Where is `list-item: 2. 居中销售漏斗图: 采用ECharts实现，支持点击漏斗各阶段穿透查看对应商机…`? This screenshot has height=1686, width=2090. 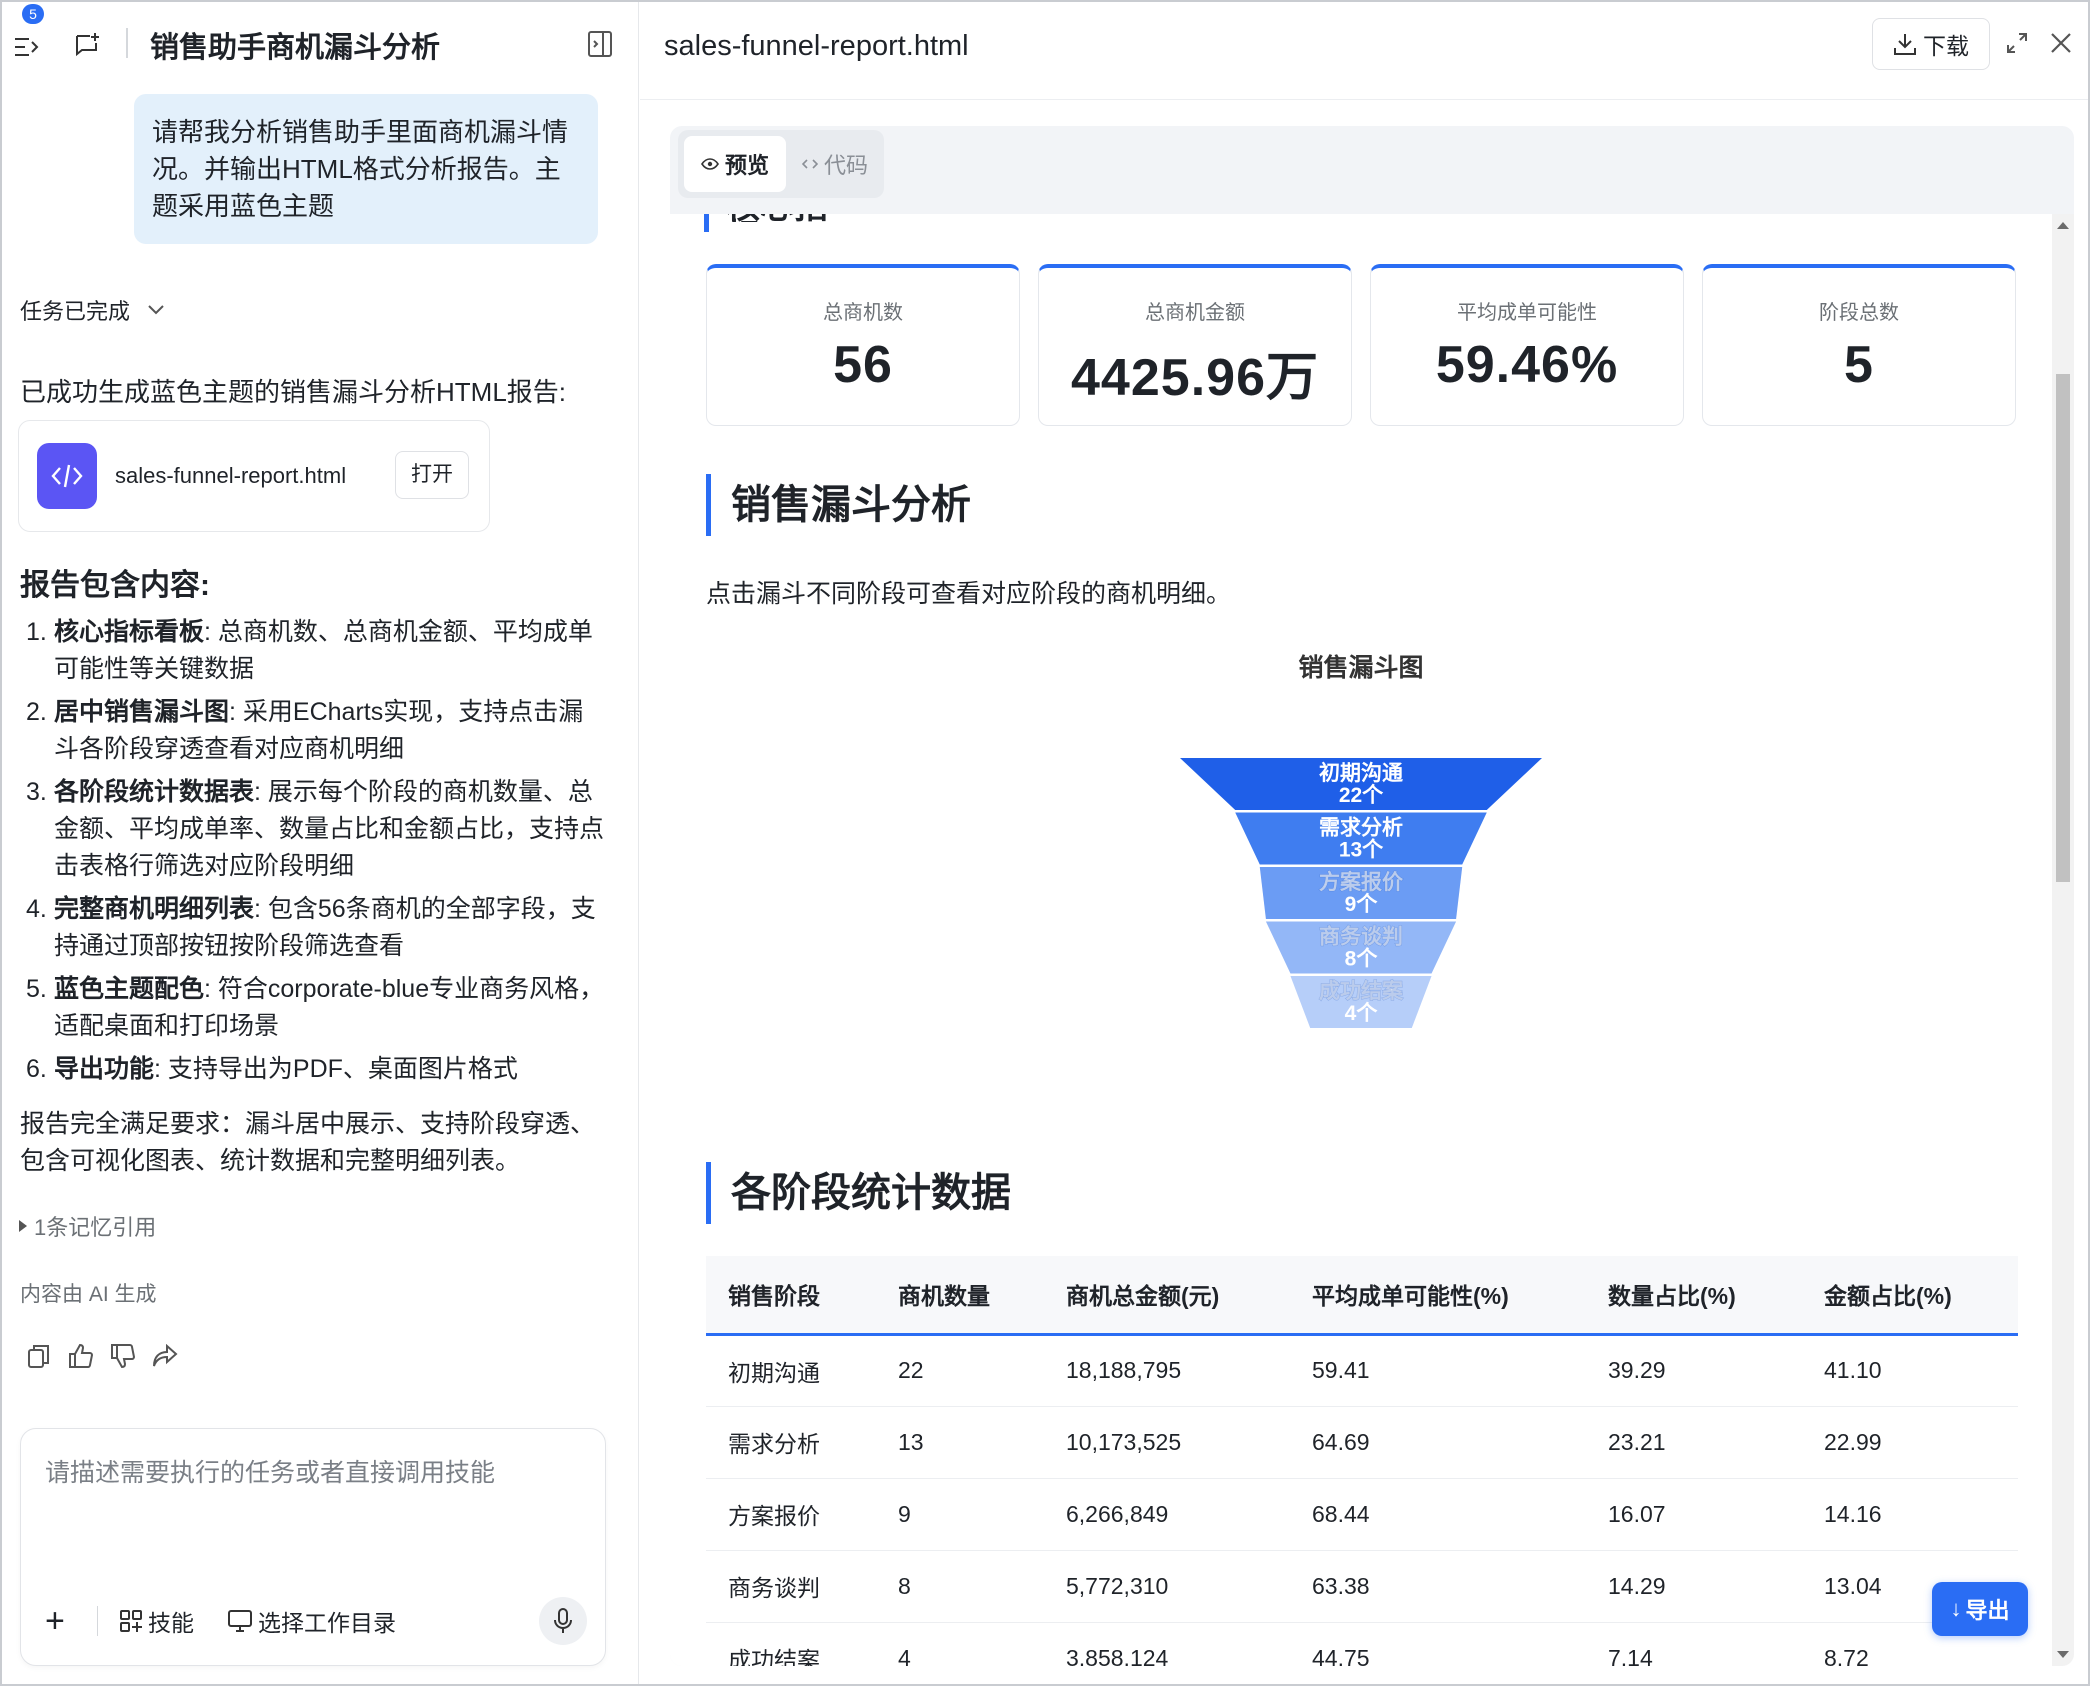 list-item: 2. 居中销售漏斗图: 采用ECharts实现，支持点击漏斗各阶段穿透查看对应商机… is located at coordinates (305, 730).